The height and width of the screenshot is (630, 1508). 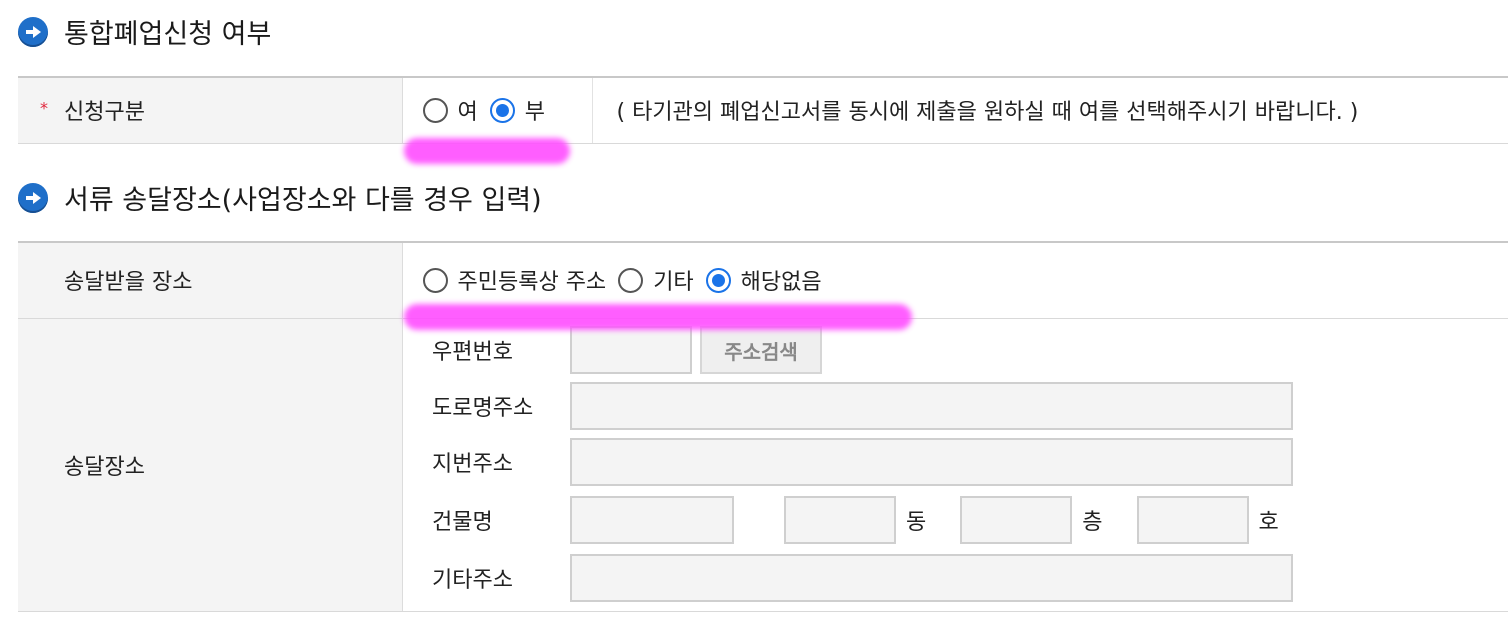 What do you see at coordinates (468, 110) in the screenshot?
I see `radio-yes-label: 여` at bounding box center [468, 110].